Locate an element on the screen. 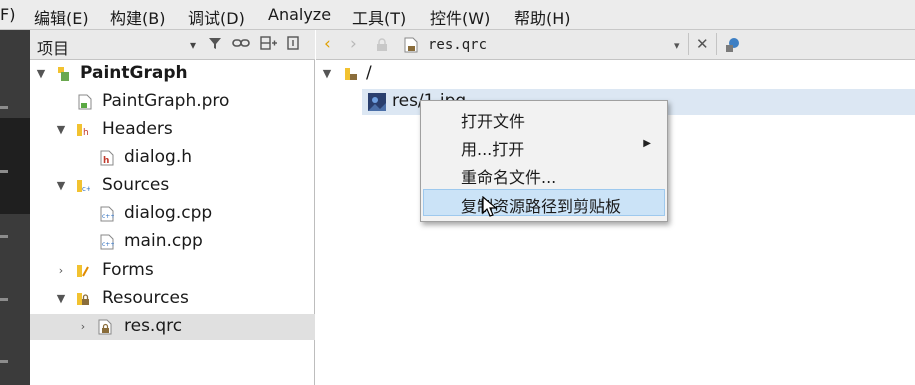 The height and width of the screenshot is (385, 915). filter-icon is located at coordinates (215, 45).